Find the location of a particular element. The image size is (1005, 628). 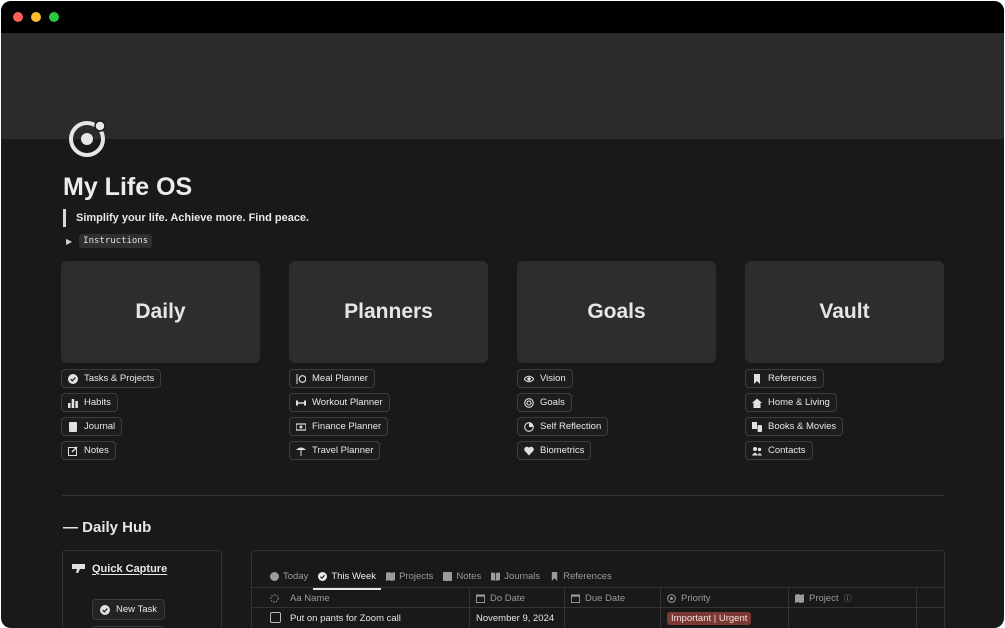

bar-chart-icon is located at coordinates (73, 403).